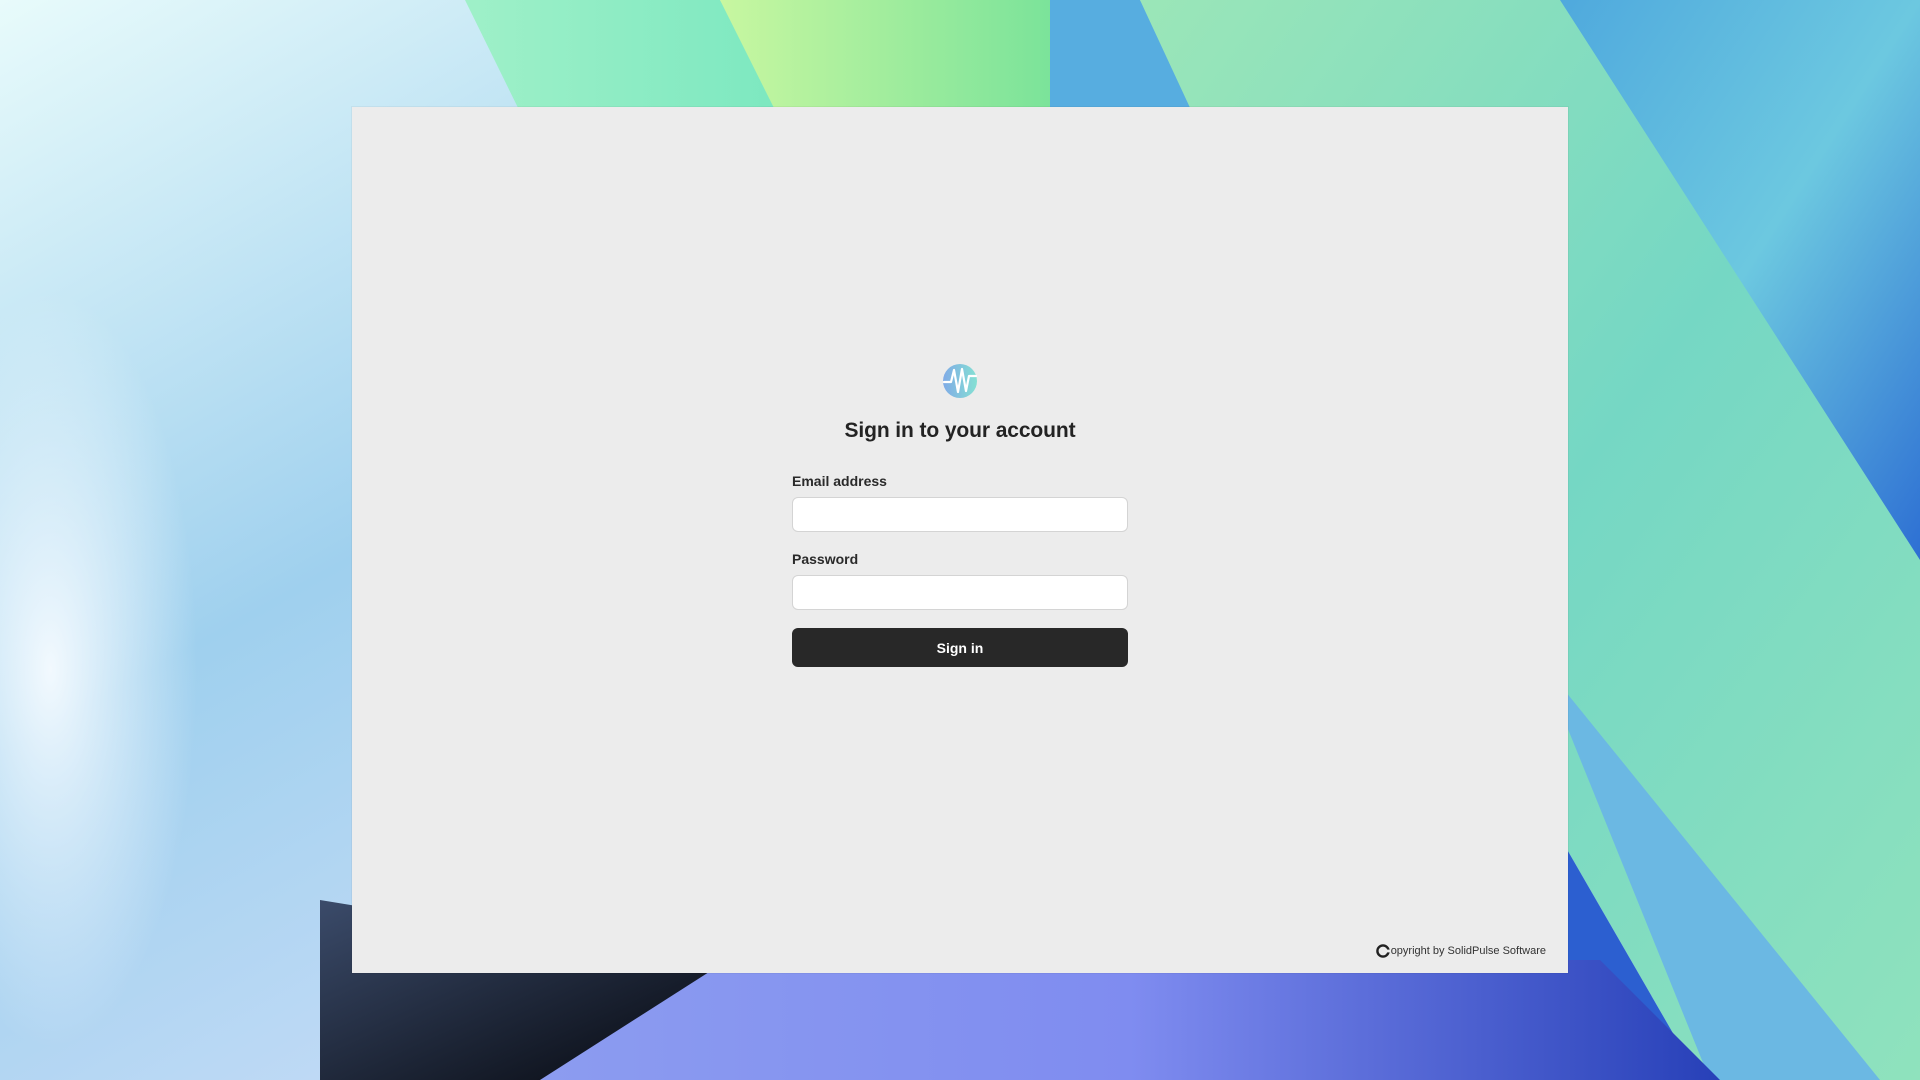  I want to click on email-field-group: Email address, so click(960, 502).